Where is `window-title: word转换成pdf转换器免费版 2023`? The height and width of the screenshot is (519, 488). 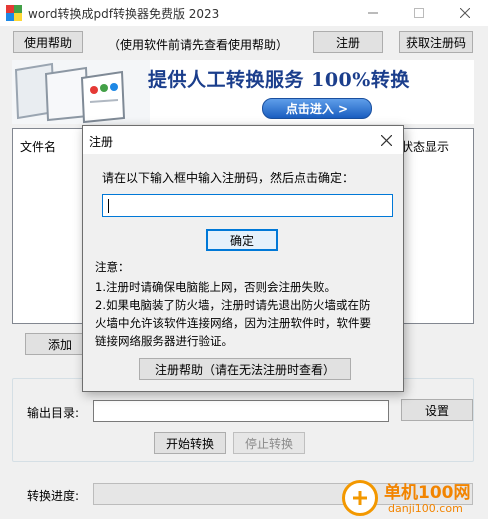
window-title: word转换成pdf转换器免费版 2023 is located at coordinates (124, 14).